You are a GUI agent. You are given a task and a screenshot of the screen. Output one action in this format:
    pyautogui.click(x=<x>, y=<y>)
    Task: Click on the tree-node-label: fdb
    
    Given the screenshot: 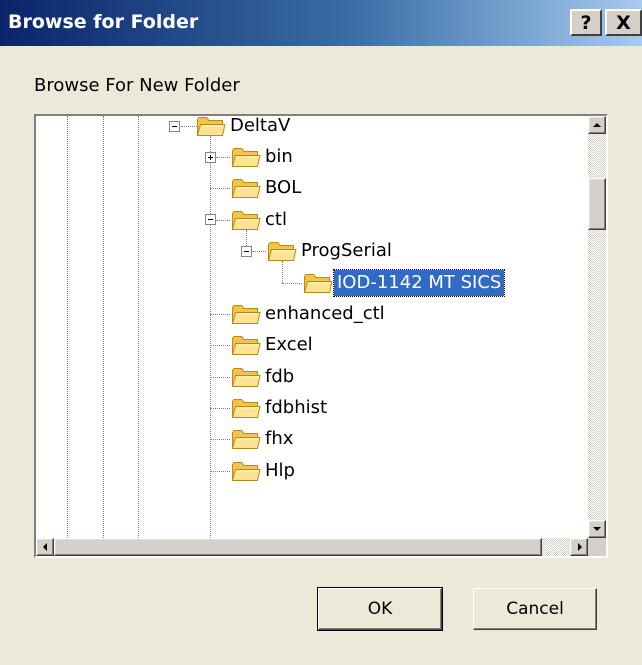 What is the action you would take?
    pyautogui.click(x=279, y=377)
    